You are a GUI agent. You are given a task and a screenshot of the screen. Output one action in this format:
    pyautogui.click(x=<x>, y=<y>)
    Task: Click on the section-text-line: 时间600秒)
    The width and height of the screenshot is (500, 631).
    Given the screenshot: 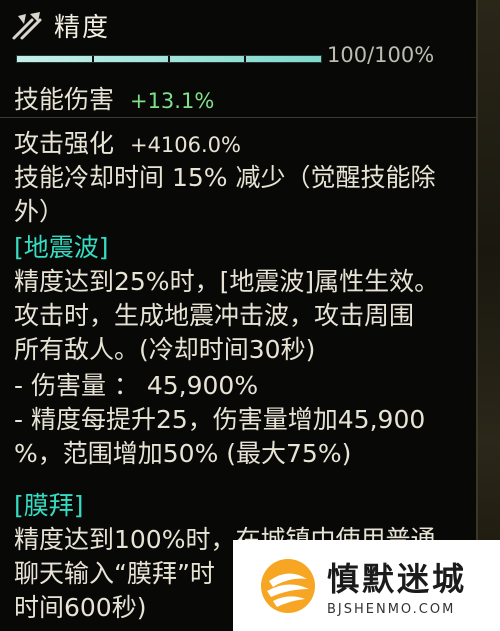 What is the action you would take?
    pyautogui.click(x=80, y=607)
    